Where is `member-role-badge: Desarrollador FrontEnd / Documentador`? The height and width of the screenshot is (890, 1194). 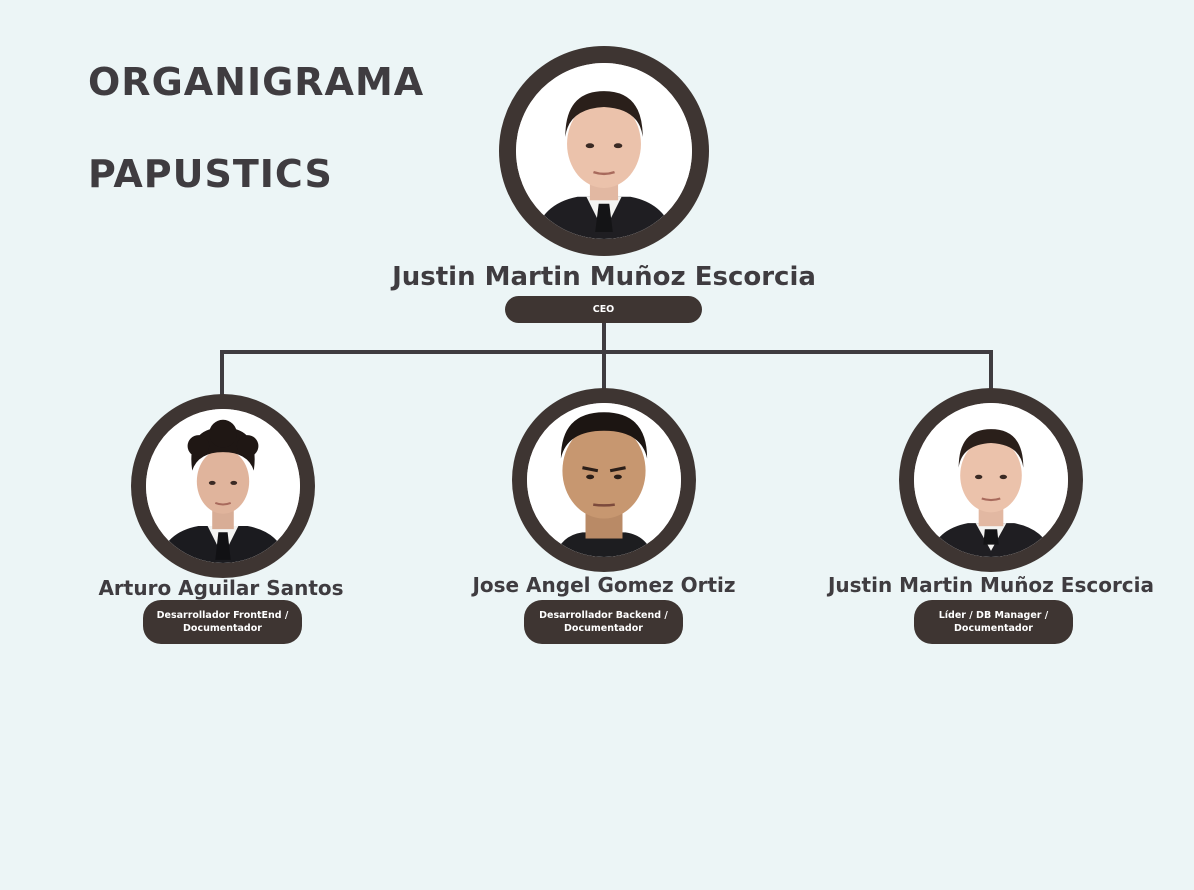 member-role-badge: Desarrollador FrontEnd / Documentador is located at coordinates (222, 622).